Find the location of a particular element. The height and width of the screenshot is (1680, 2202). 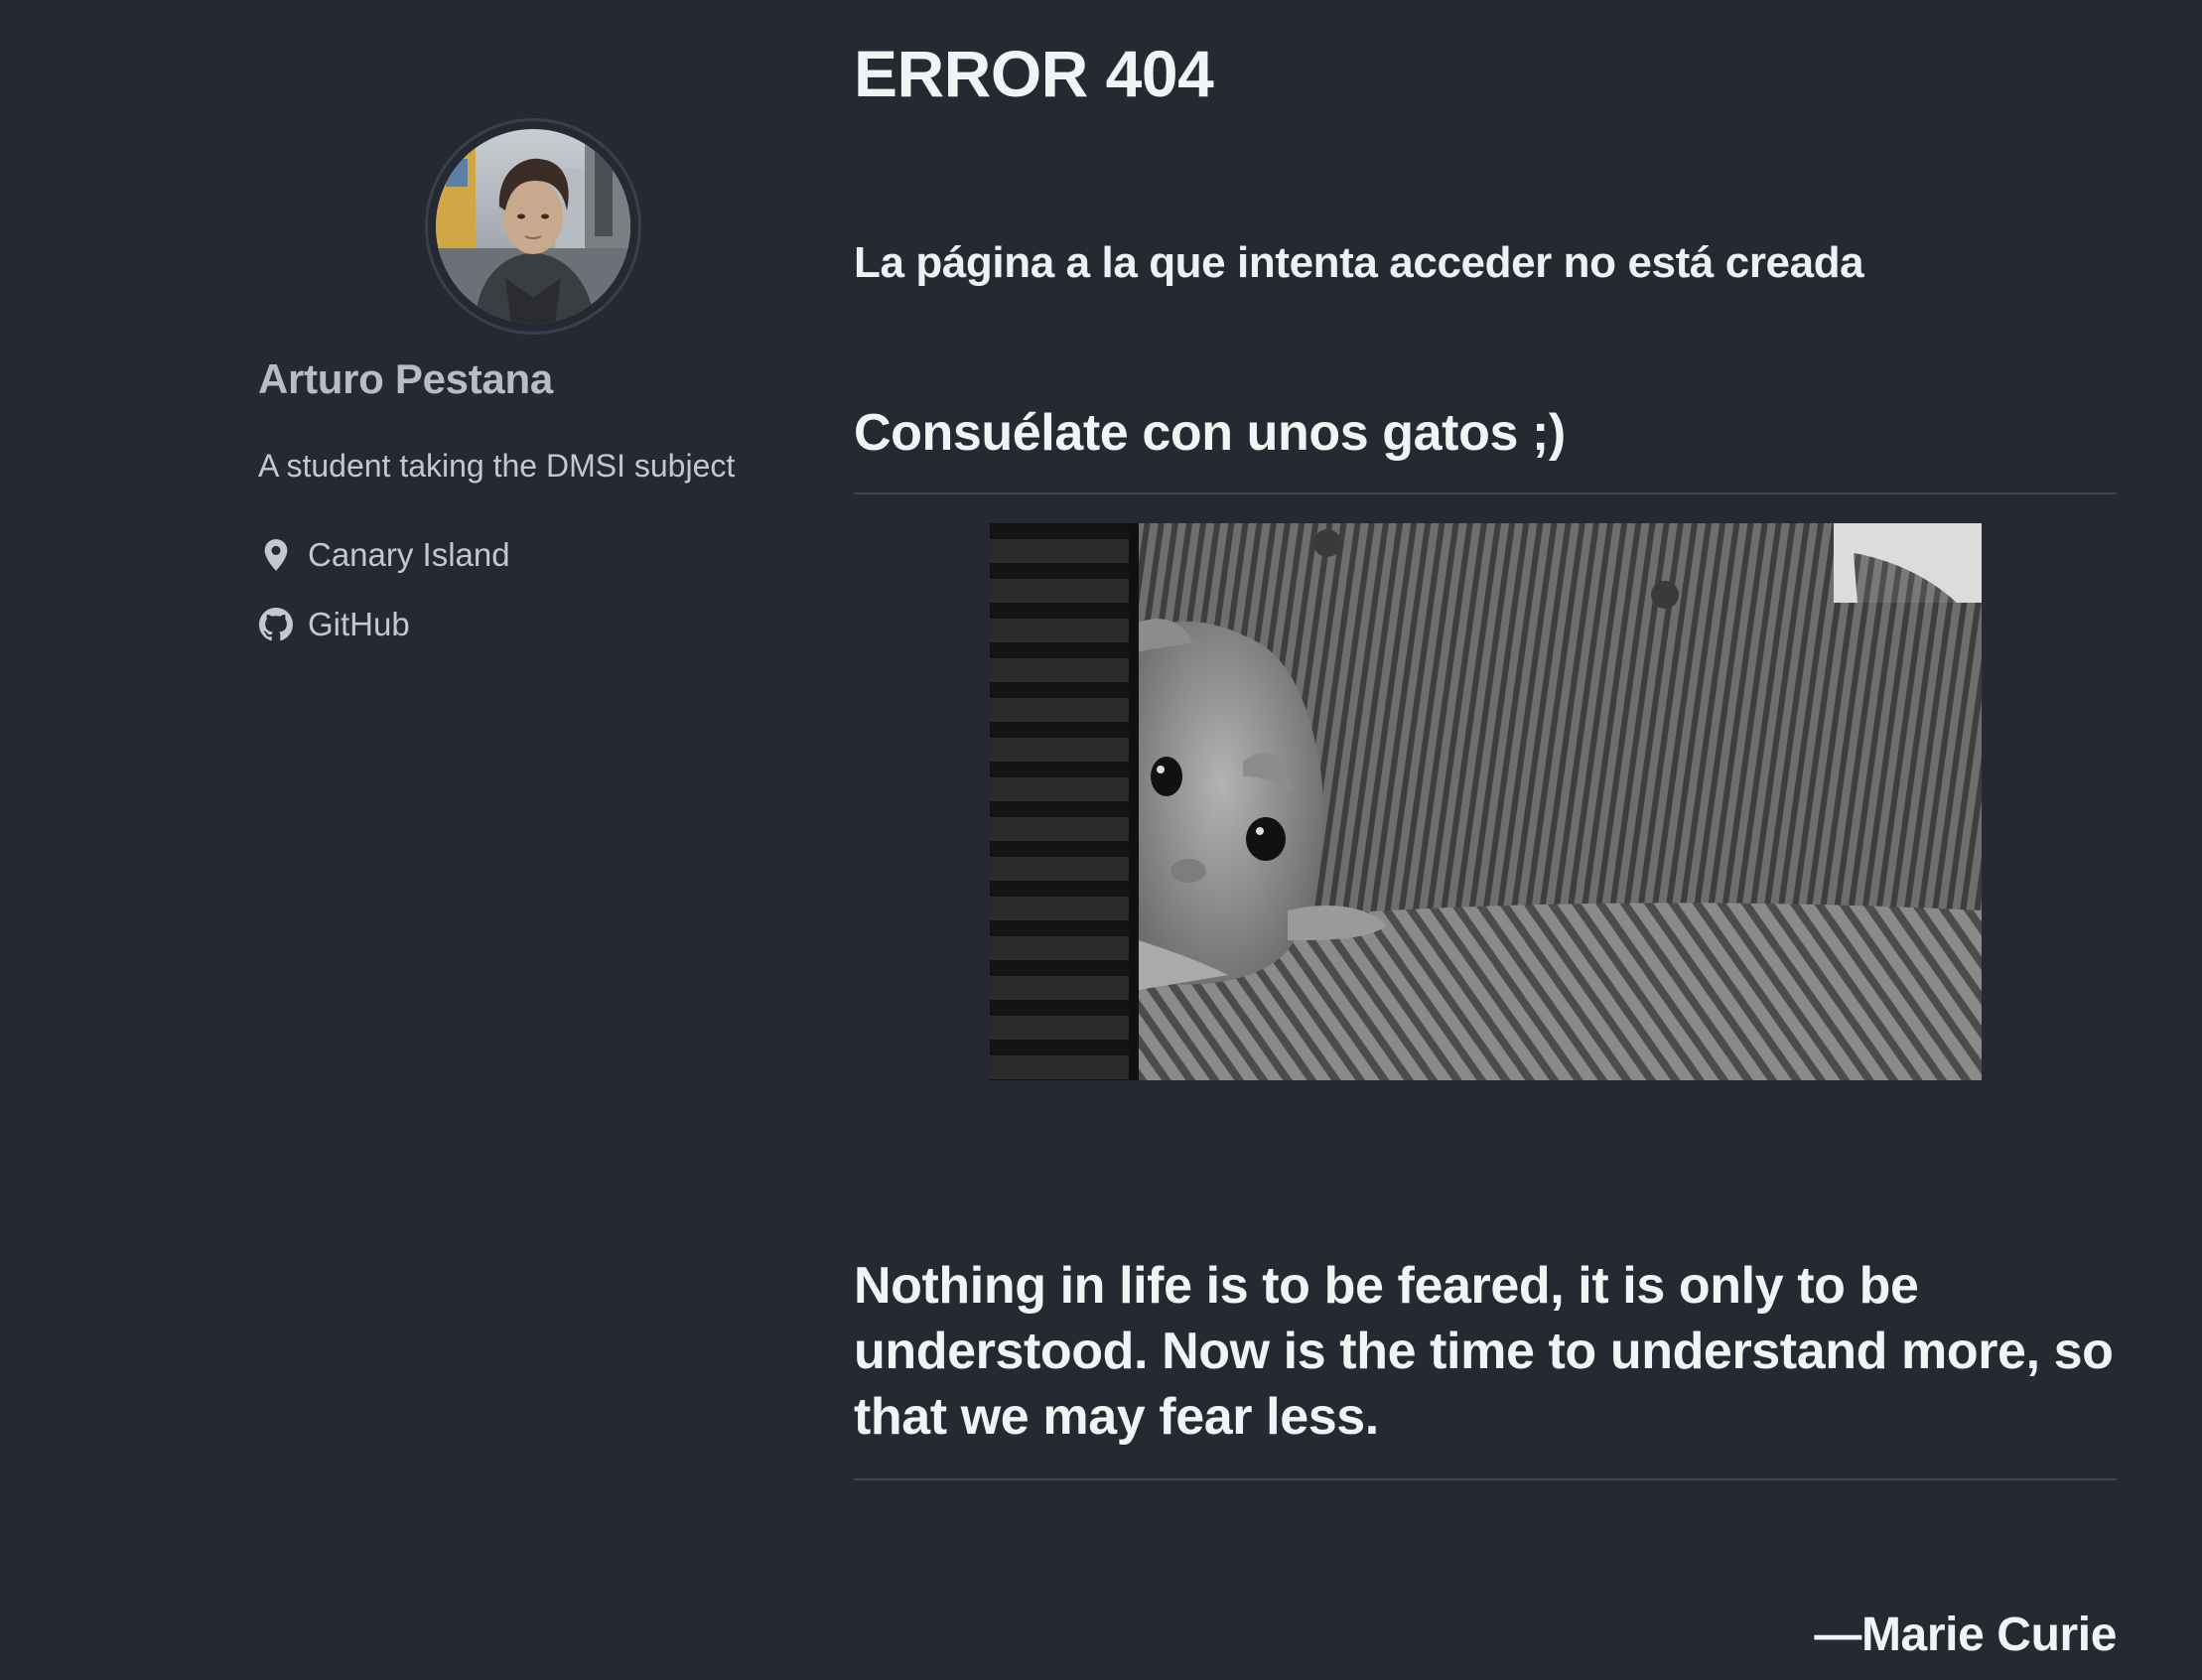

cat-image is located at coordinates (1486, 801).